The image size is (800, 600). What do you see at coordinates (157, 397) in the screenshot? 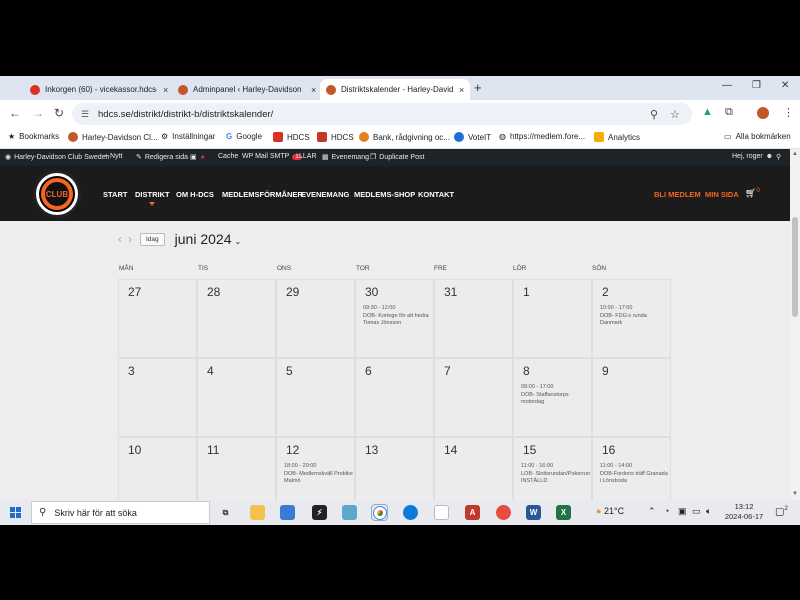
I see `calendar-day-cell: 3` at bounding box center [157, 397].